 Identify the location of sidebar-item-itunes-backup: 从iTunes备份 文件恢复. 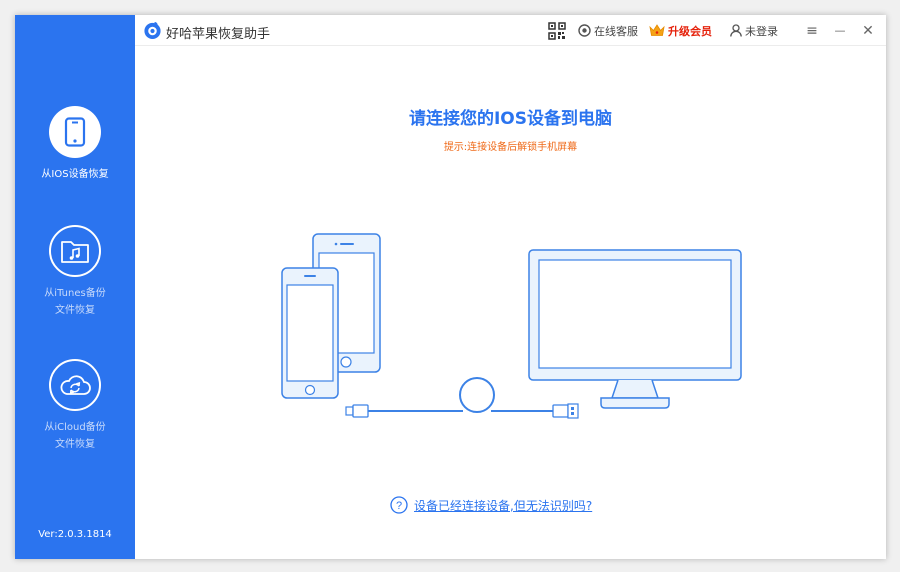
(75, 272).